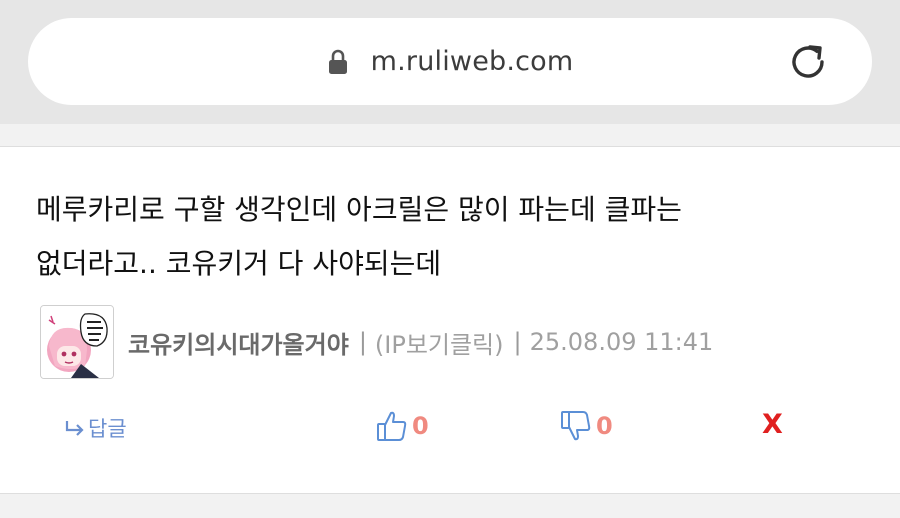 The width and height of the screenshot is (900, 518). Describe the element at coordinates (450, 429) in the screenshot. I see `comment-actions: 답글 0 0 X` at that location.